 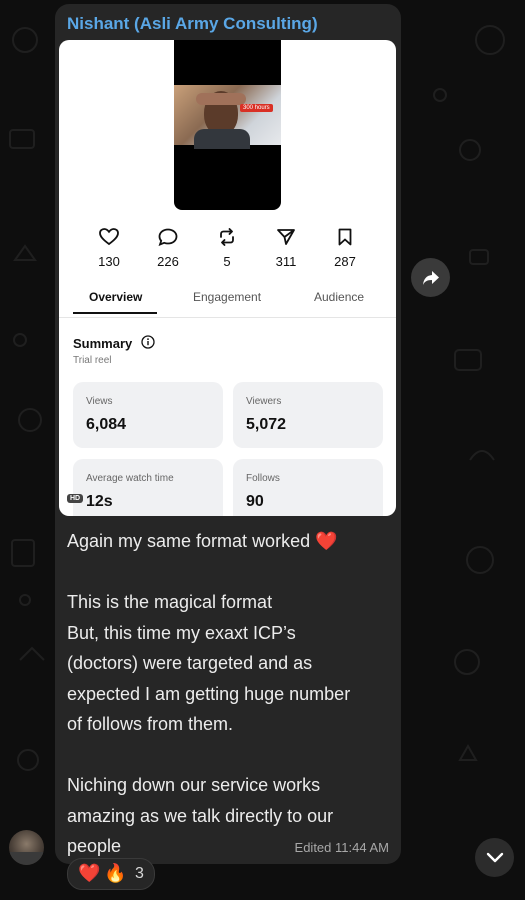 I want to click on reactions-pill: ❤️ 🔥 3, so click(x=111, y=874).